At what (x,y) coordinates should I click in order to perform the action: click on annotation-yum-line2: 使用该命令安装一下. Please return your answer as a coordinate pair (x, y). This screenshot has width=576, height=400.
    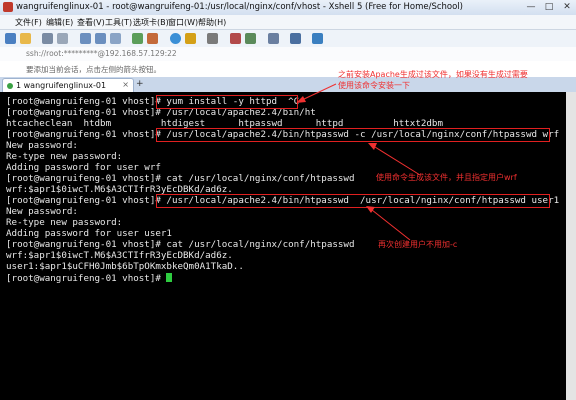
    Looking at the image, I should click on (374, 85).